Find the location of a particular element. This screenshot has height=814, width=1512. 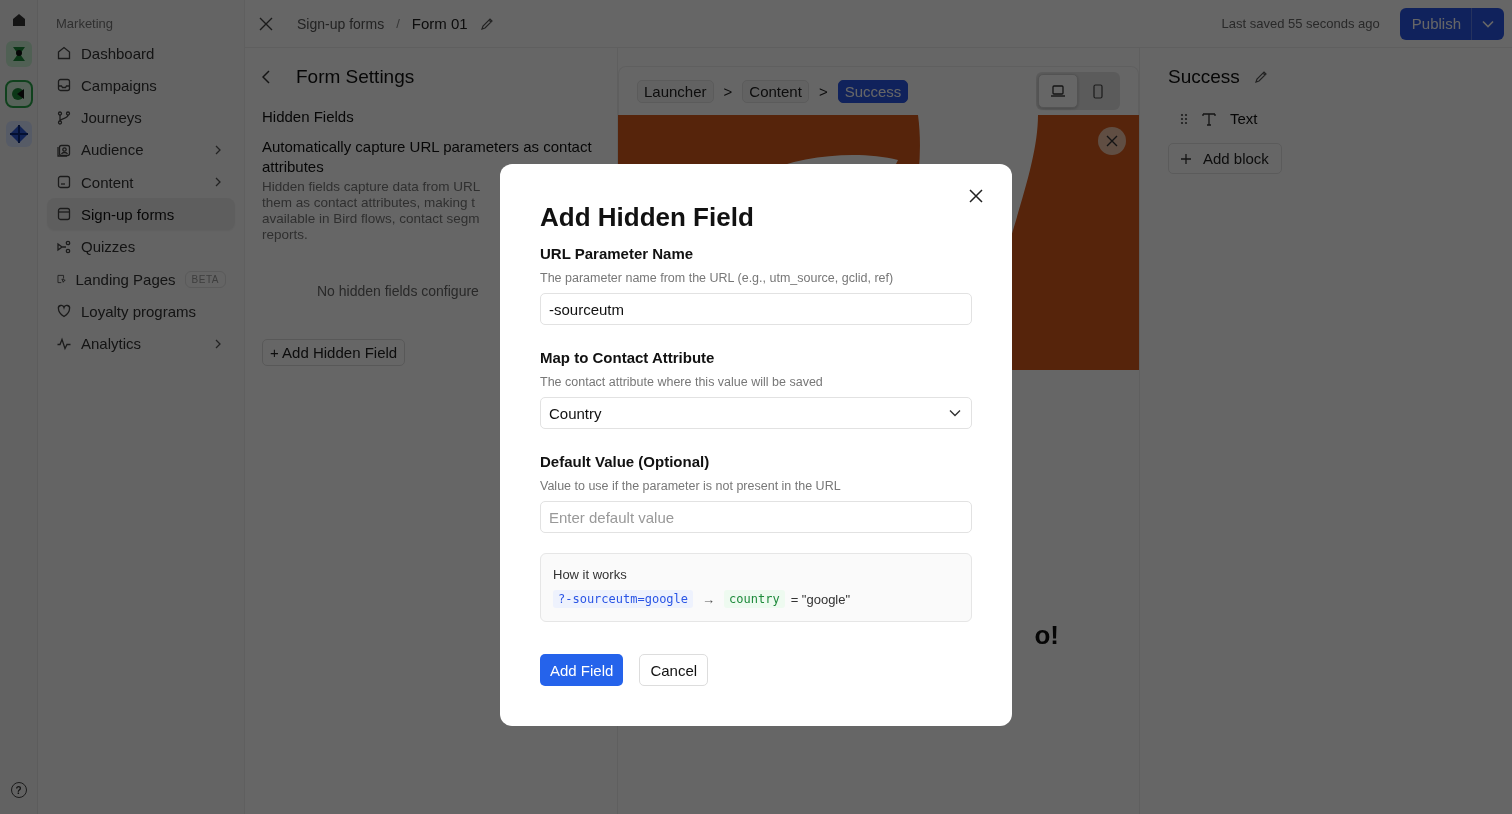

diamond-app-icon is located at coordinates (18, 134).